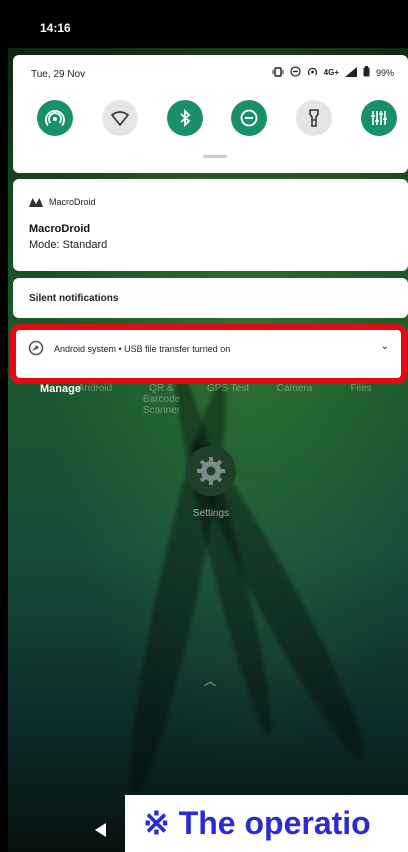 The height and width of the screenshot is (852, 408). Describe the element at coordinates (208, 24) in the screenshot. I see `status-bar: 14:16` at that location.